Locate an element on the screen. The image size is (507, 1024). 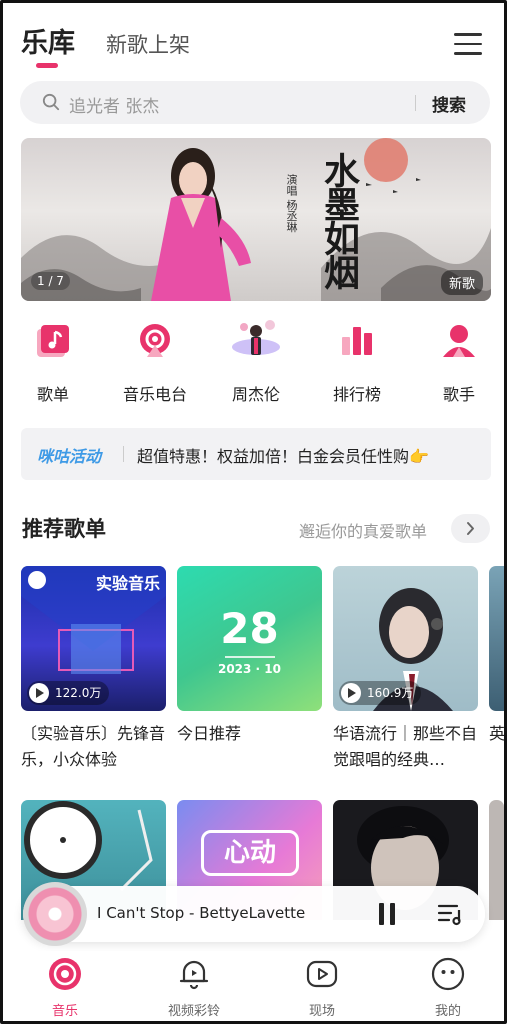
banner-artist: 演唱 杨丞琳 is located at coordinates (291, 203).